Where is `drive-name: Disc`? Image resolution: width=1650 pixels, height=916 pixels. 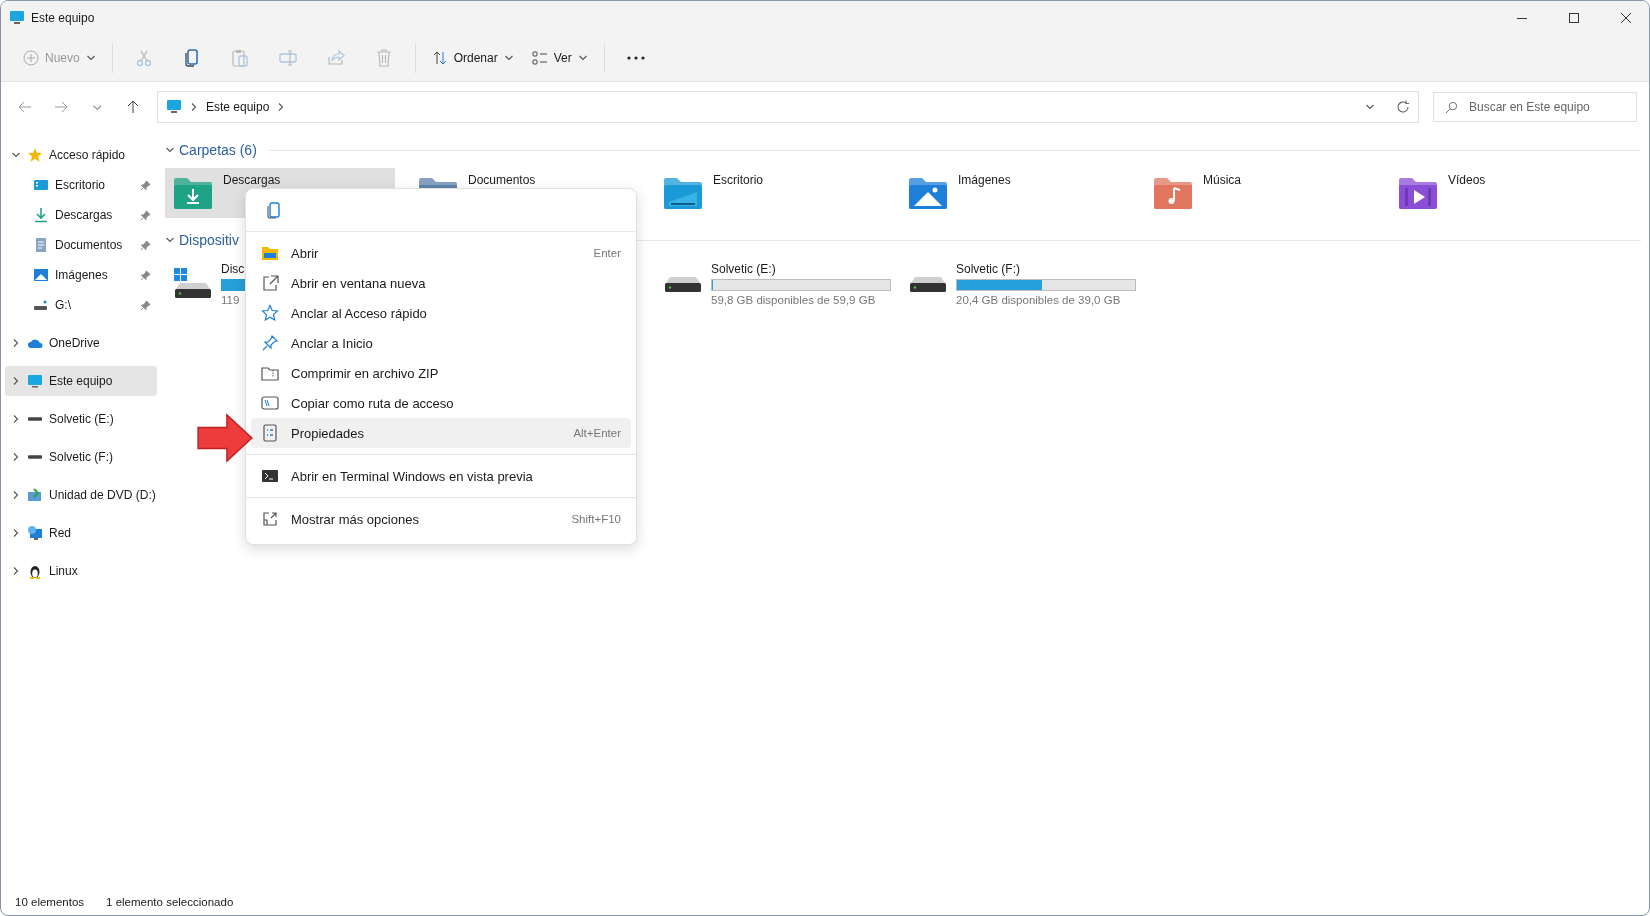 drive-name: Disc is located at coordinates (233, 269).